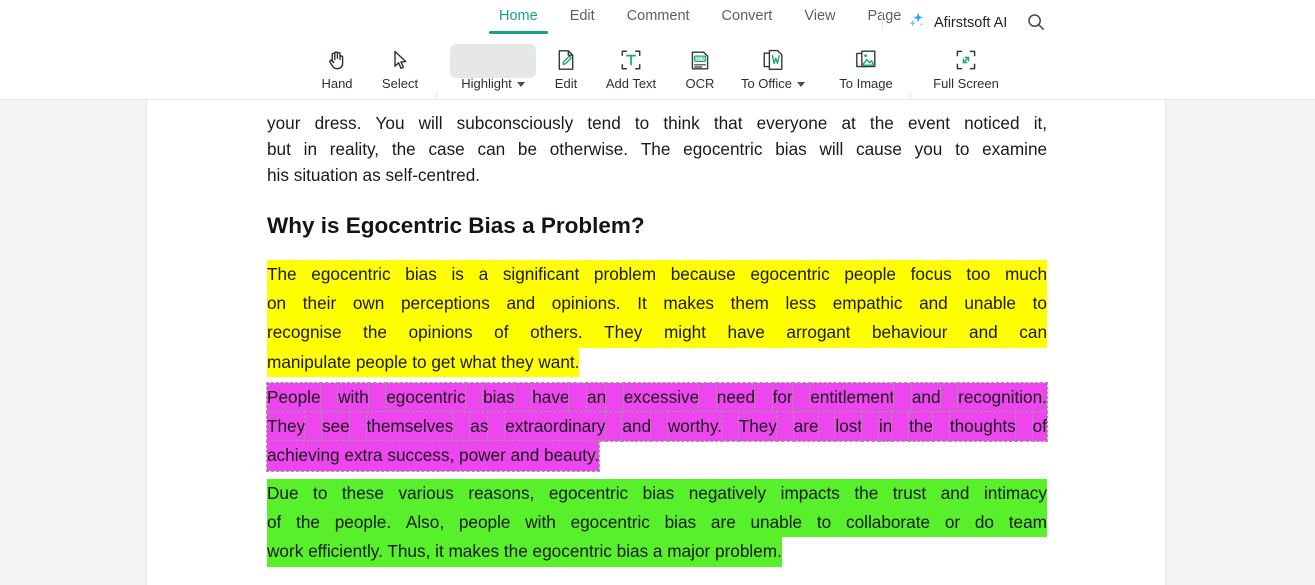 This screenshot has height=585, width=1315. What do you see at coordinates (556, 333) in the screenshot?
I see `highlighted-text-run: others.` at bounding box center [556, 333].